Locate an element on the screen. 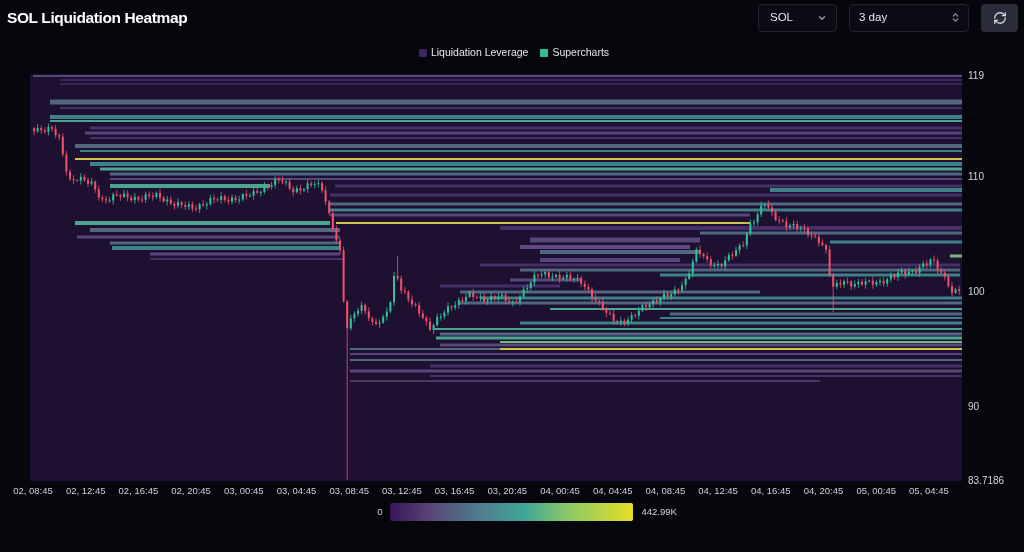 The width and height of the screenshot is (1024, 552). time-axis-label: 02, 16:45 is located at coordinates (138, 490).